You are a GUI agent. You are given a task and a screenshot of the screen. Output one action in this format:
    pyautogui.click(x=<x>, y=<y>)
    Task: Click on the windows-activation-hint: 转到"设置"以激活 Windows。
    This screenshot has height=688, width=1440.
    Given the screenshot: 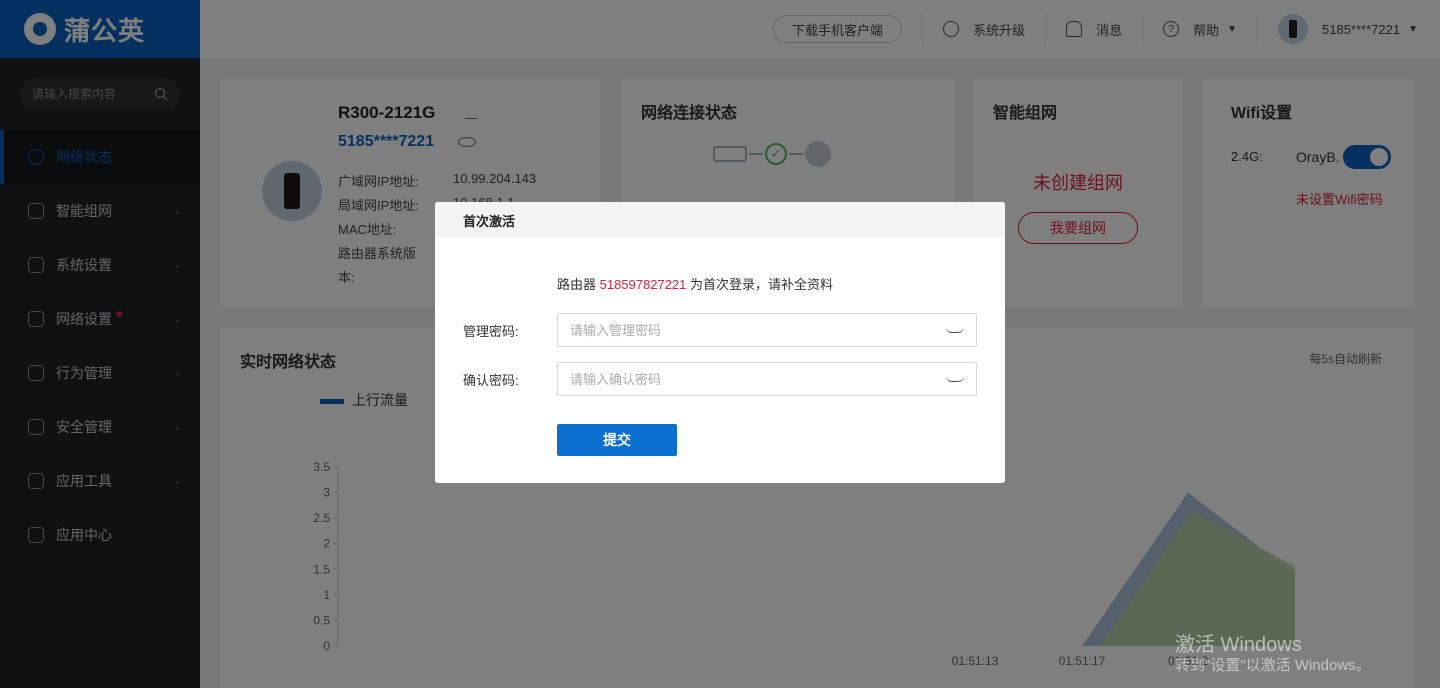 What is the action you would take?
    pyautogui.click(x=1273, y=665)
    